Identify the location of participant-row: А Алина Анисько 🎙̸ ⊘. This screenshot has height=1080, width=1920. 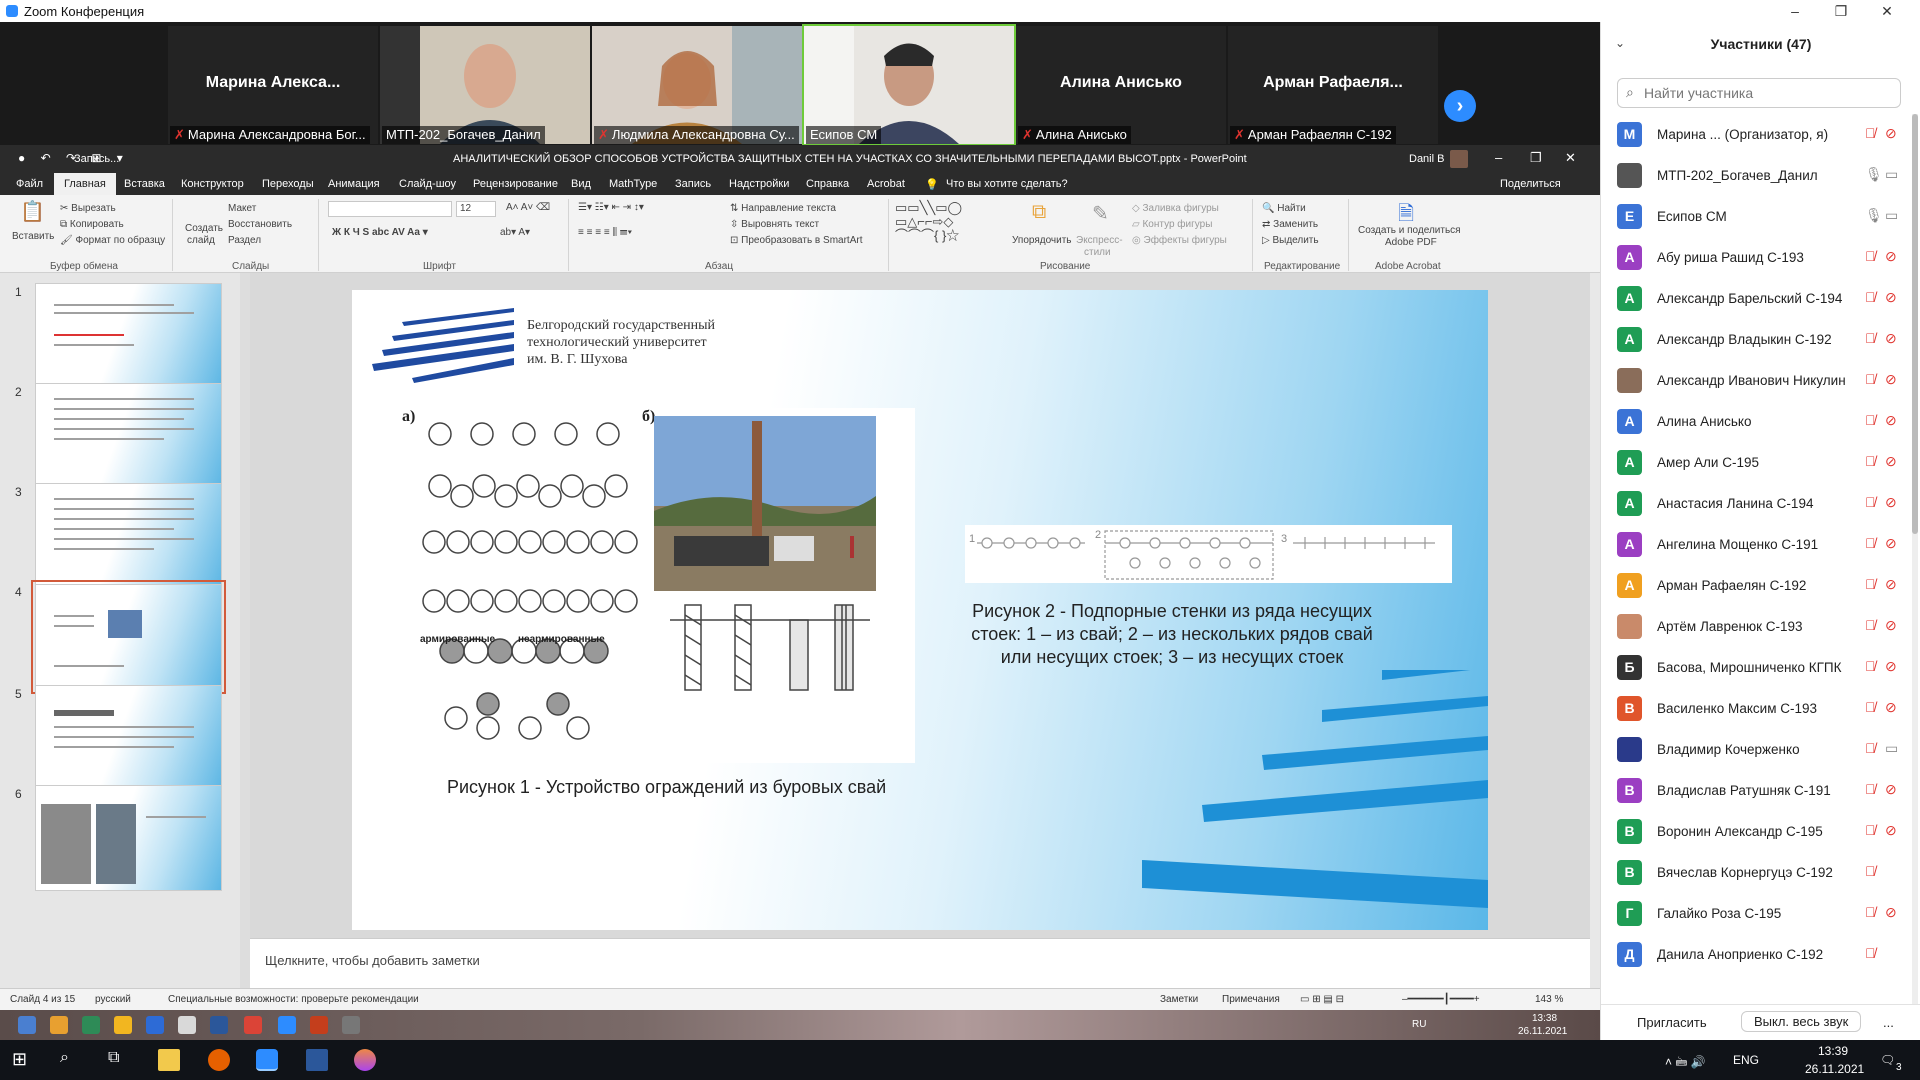
(1756, 421).